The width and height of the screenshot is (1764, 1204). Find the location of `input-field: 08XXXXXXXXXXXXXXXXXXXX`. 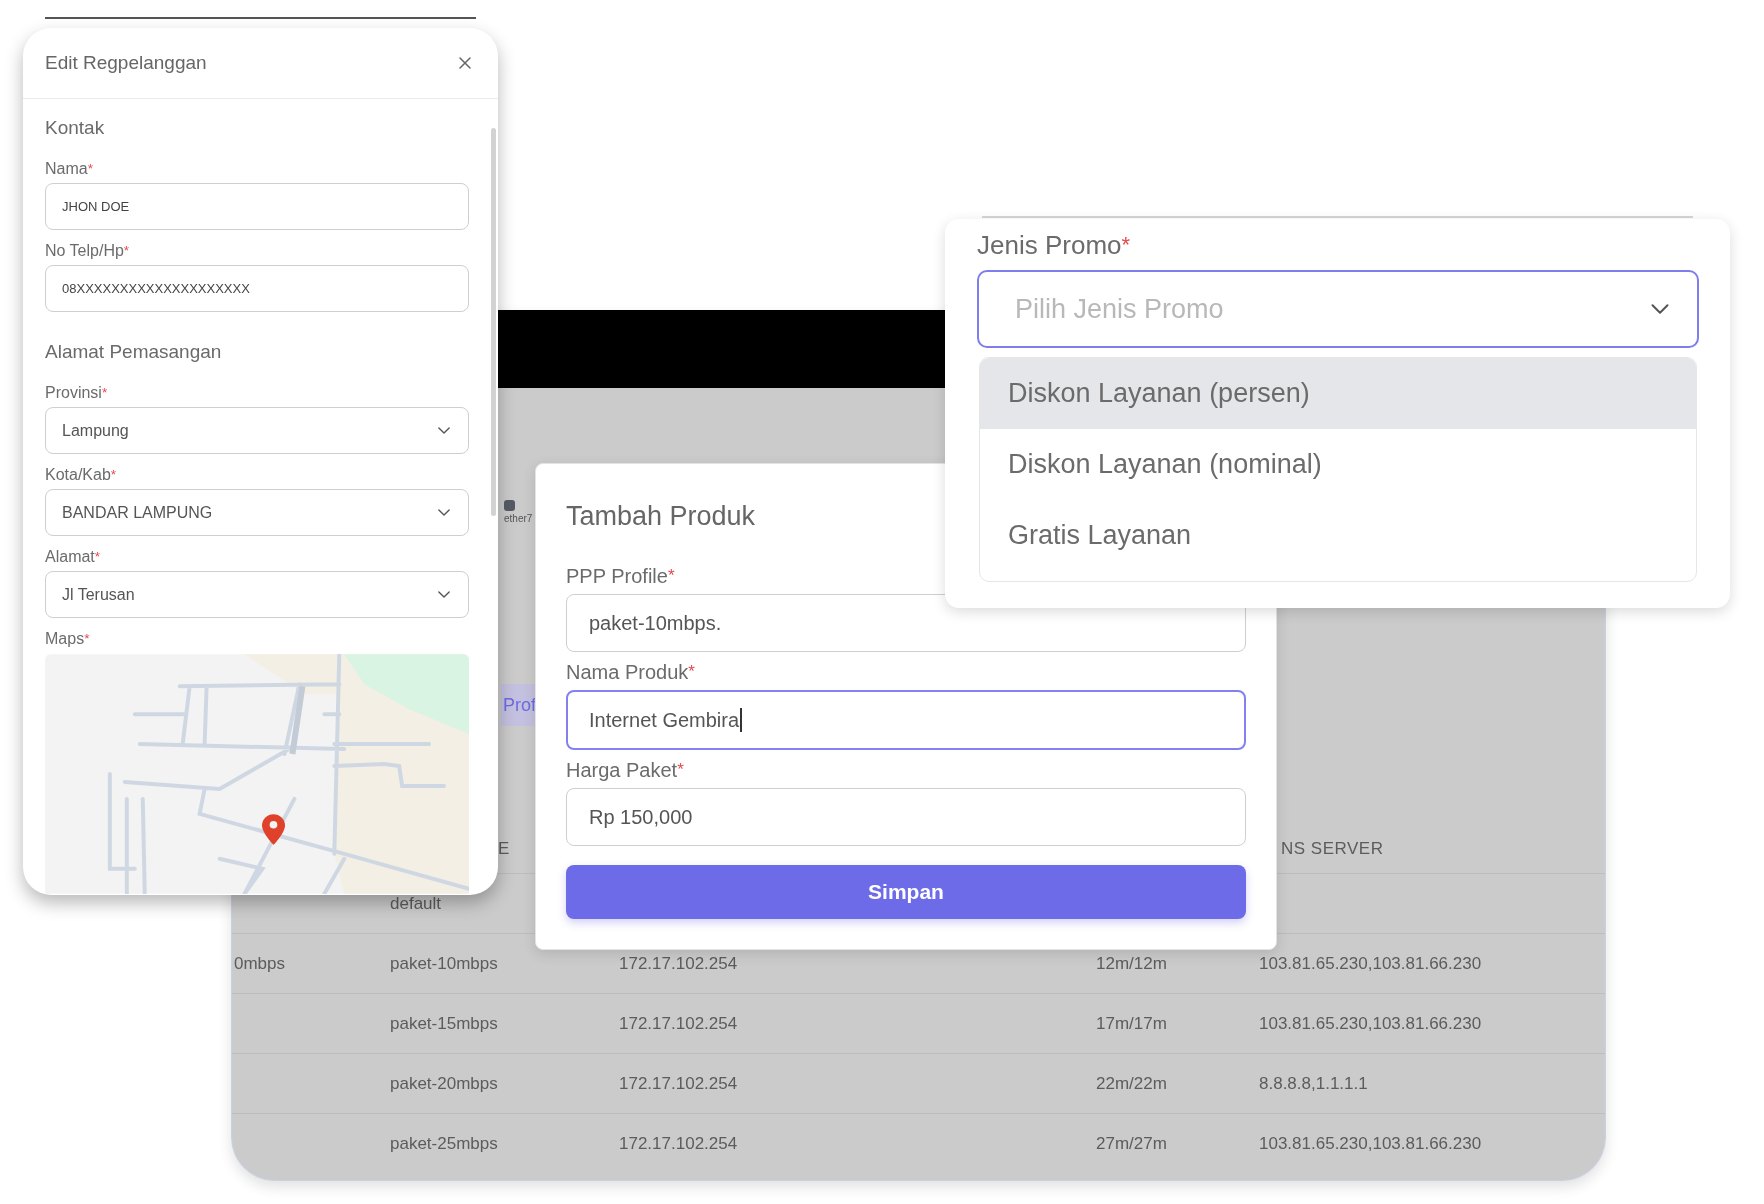

input-field: 08XXXXXXXXXXXXXXXXXXXX is located at coordinates (257, 288).